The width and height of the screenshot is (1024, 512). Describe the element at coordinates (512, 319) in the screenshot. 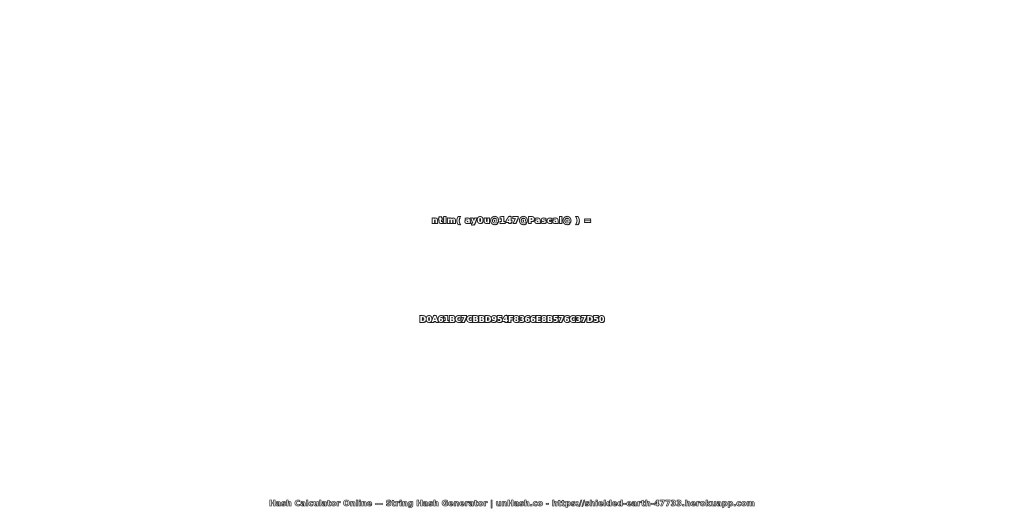

I see `hash-result: D0A61BC7CBBD954F8366E8B576C37D50` at that location.